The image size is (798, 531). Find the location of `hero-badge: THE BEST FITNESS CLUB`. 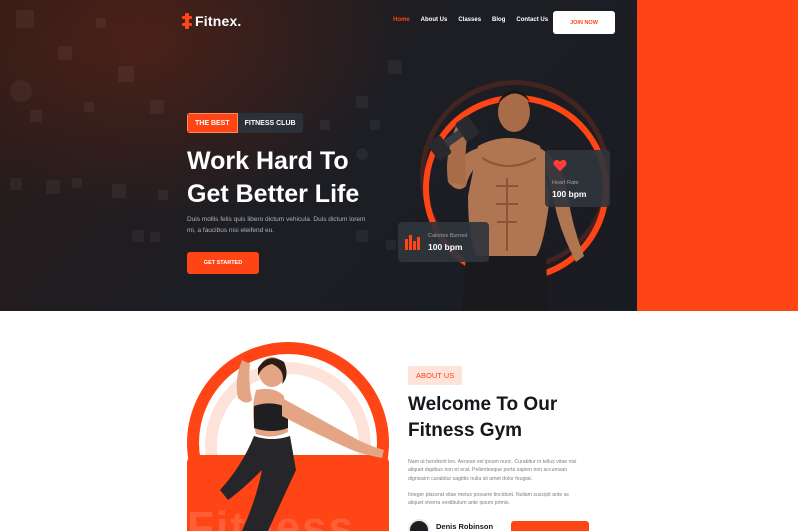

hero-badge: THE BEST FITNESS CLUB is located at coordinates (245, 123).